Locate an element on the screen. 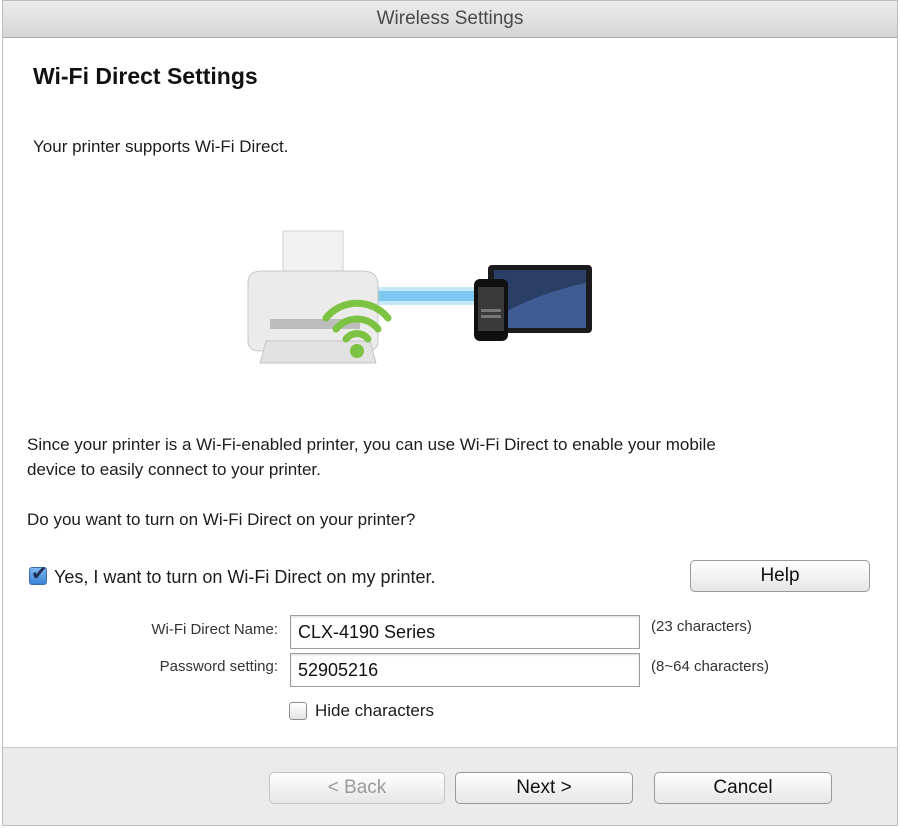 This screenshot has height=828, width=900. wifi-direct-name-field: CLX-4190 Series is located at coordinates (465, 632).